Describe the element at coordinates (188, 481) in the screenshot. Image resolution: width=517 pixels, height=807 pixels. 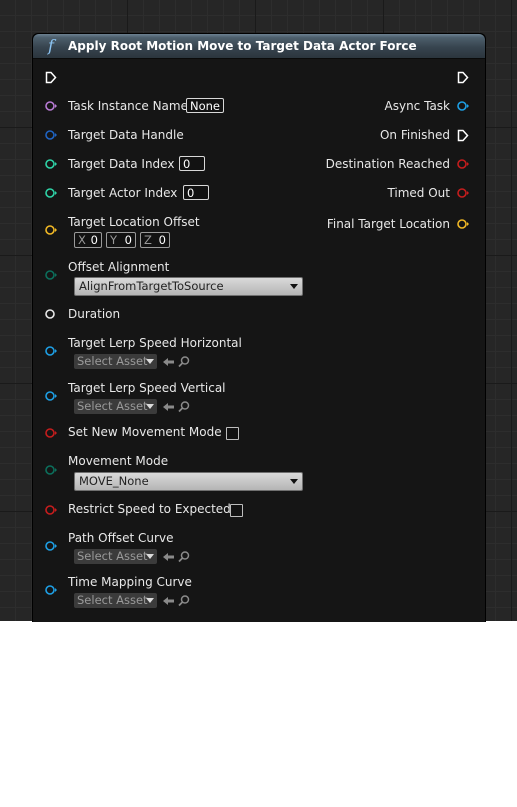
I see `movement-mode-dropdown: MOVE_None` at that location.